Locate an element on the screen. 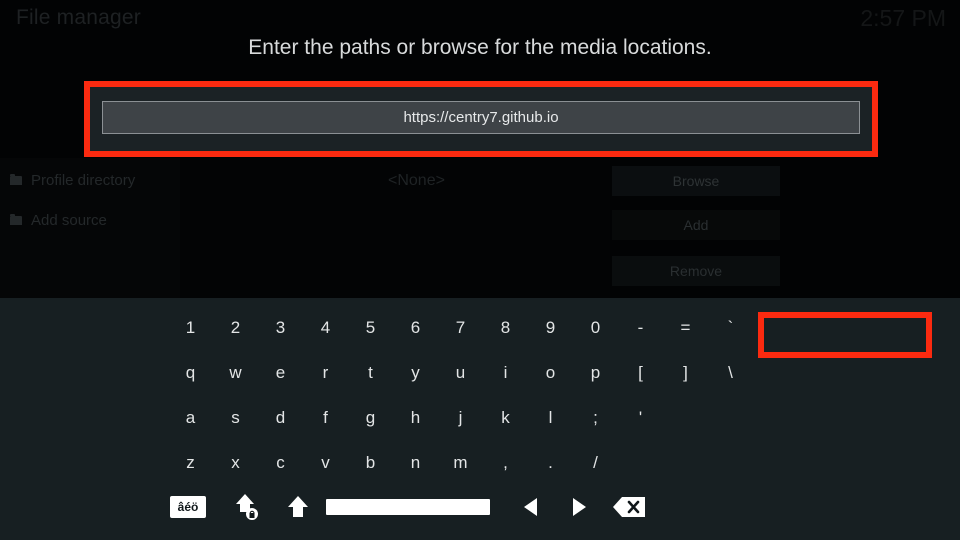 The height and width of the screenshot is (540, 960). key-/: / is located at coordinates (595, 463).